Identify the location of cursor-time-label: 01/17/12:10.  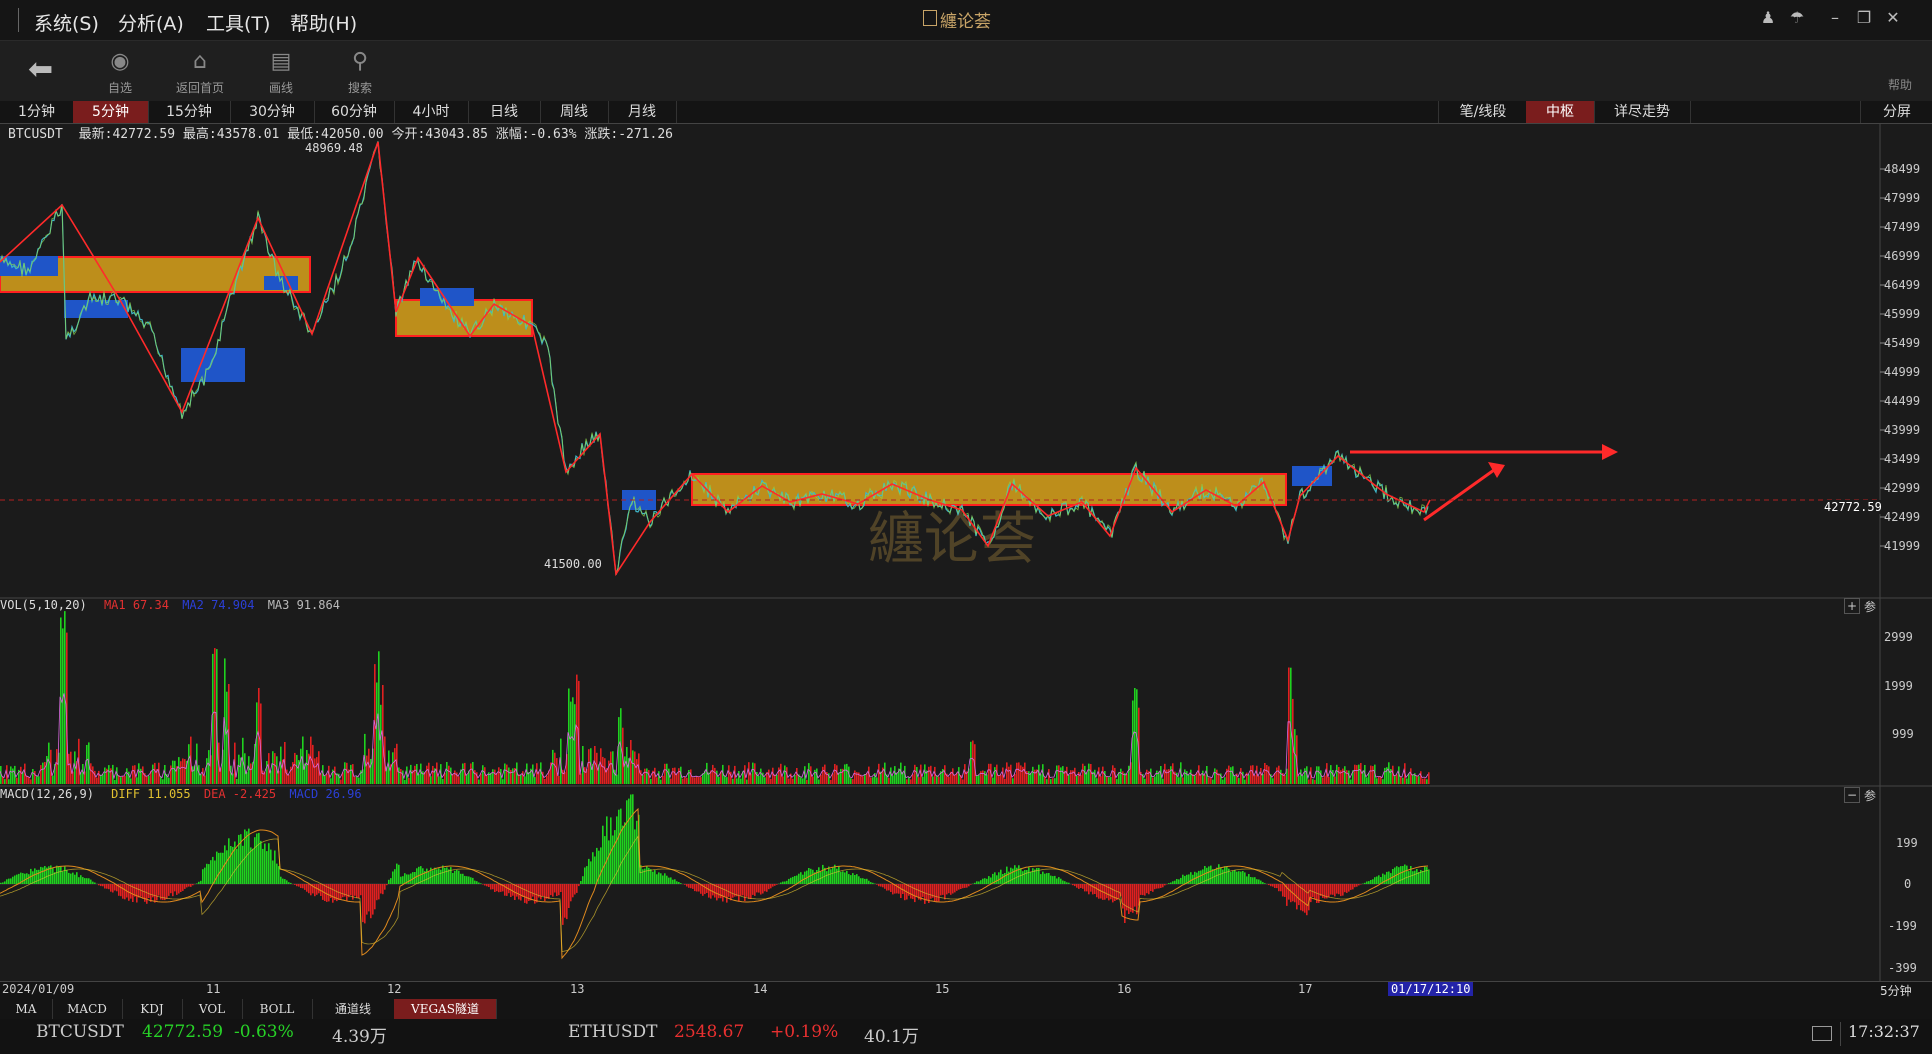
(1431, 989).